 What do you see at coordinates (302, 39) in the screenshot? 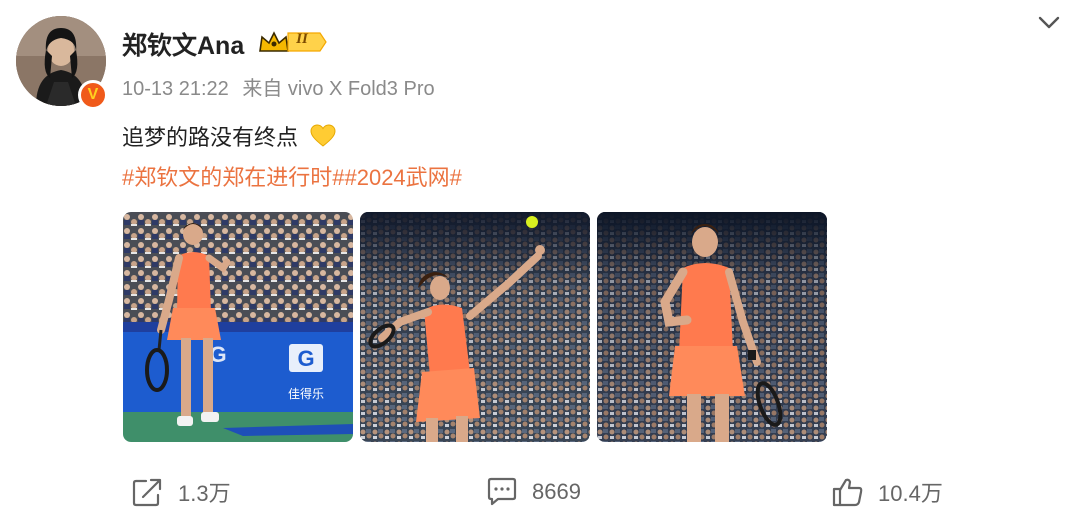
I see `vip-level: II` at bounding box center [302, 39].